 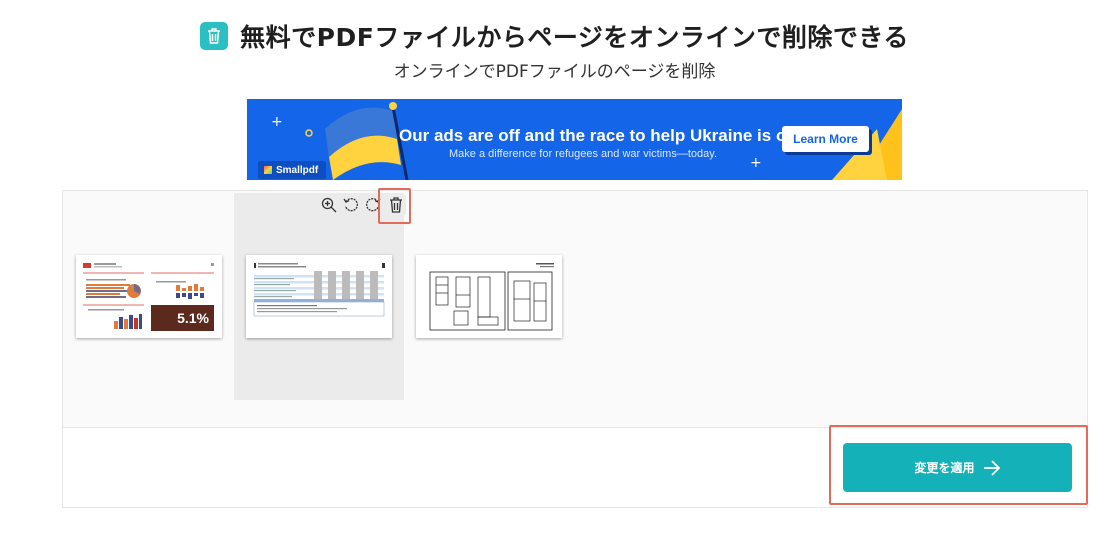 What do you see at coordinates (491, 297) in the screenshot?
I see `page-3-content` at bounding box center [491, 297].